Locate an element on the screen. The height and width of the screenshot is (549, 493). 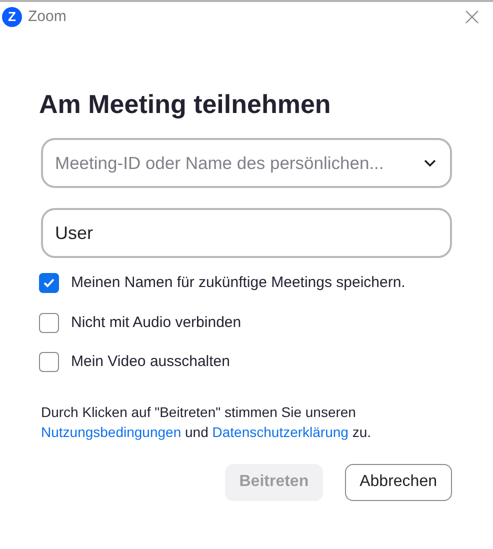
terms-notice: Durch Klicken auf "Beitreten" stimmen Sie unseren Nutzungsbedingungen und Datenschutzerklärung zu. is located at coordinates (206, 422).